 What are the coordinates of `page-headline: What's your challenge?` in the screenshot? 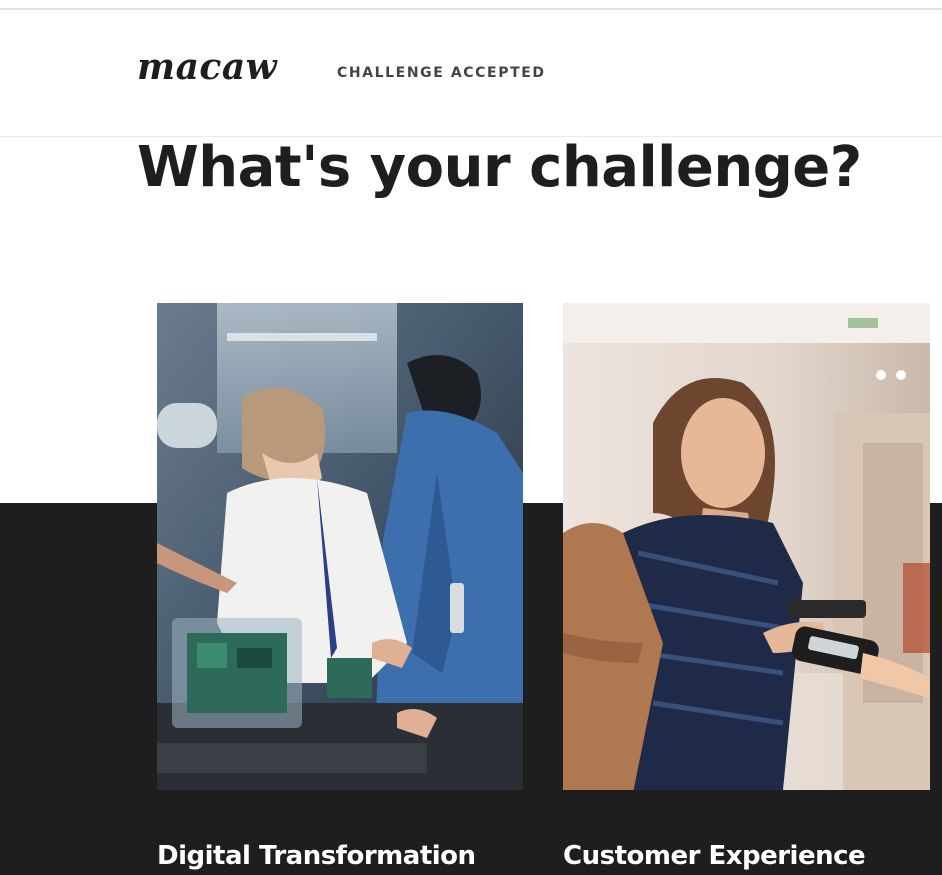 It's located at (499, 167).